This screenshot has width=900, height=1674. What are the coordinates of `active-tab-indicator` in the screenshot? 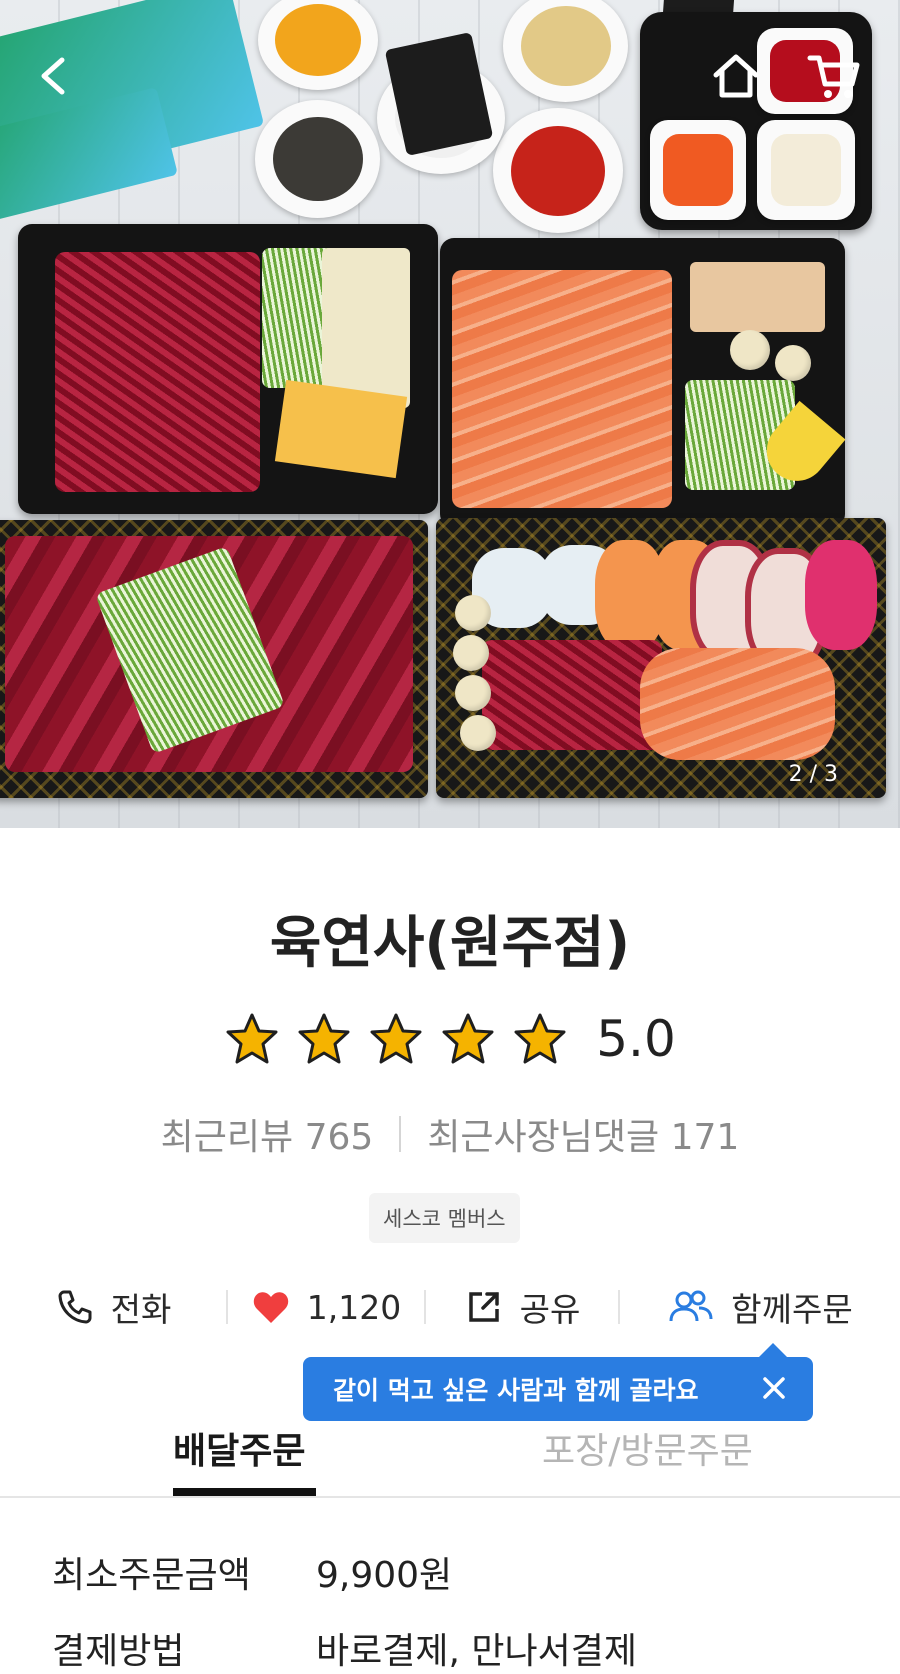 It's located at (244, 1492).